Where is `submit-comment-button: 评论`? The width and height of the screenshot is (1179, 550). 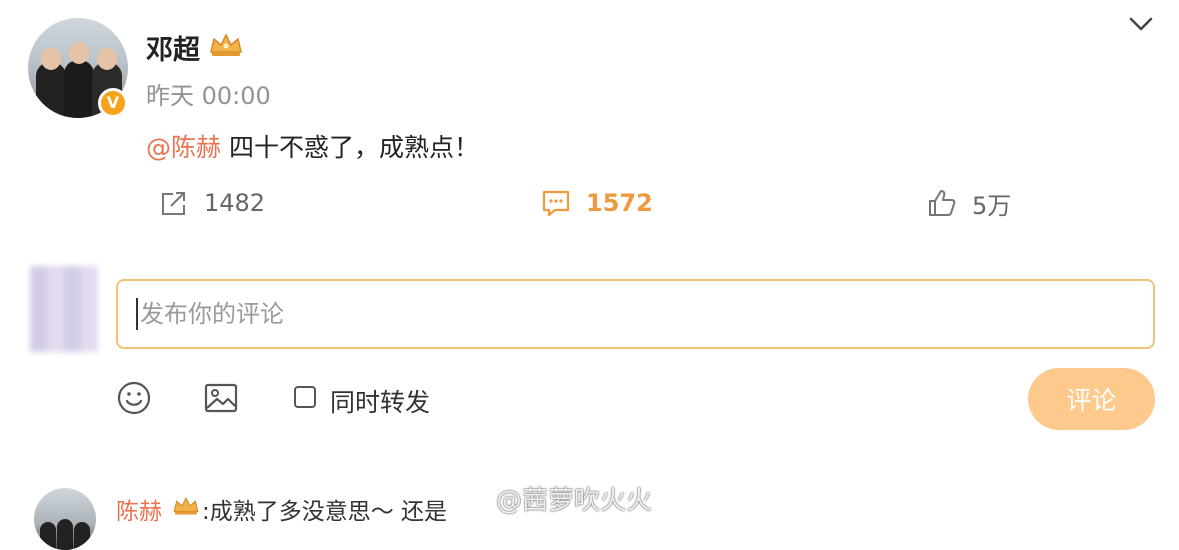
submit-comment-button: 评论 is located at coordinates (1091, 399).